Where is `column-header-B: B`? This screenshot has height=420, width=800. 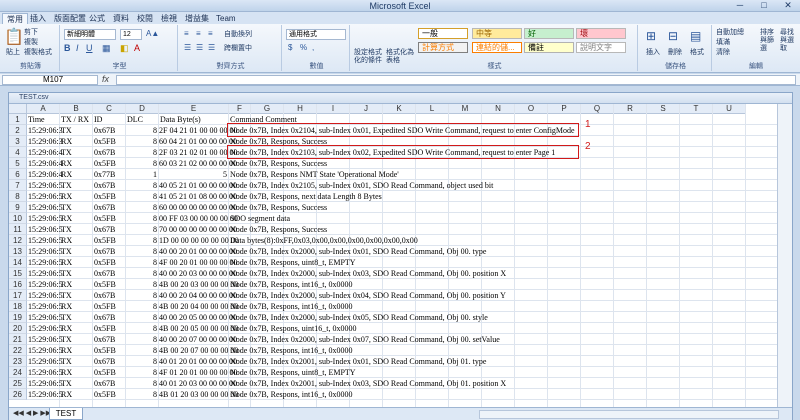 column-header-B: B is located at coordinates (76, 109).